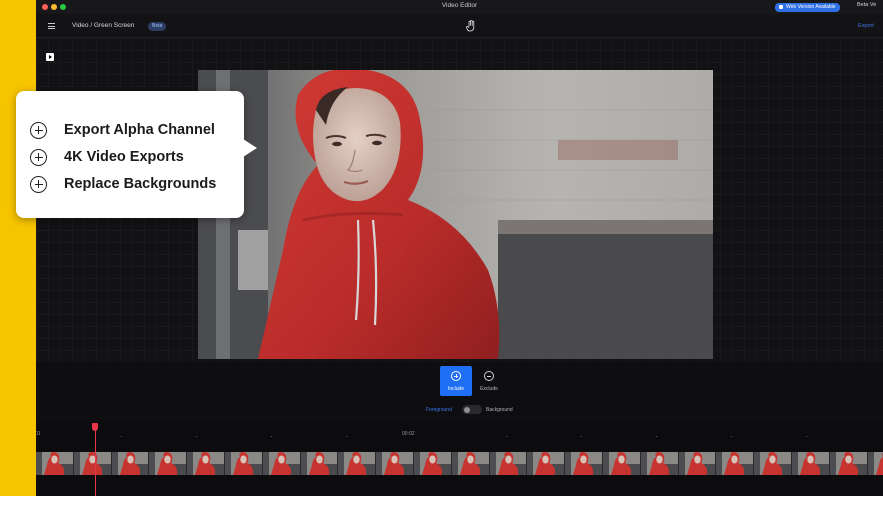  I want to click on include-label: Include, so click(456, 389).